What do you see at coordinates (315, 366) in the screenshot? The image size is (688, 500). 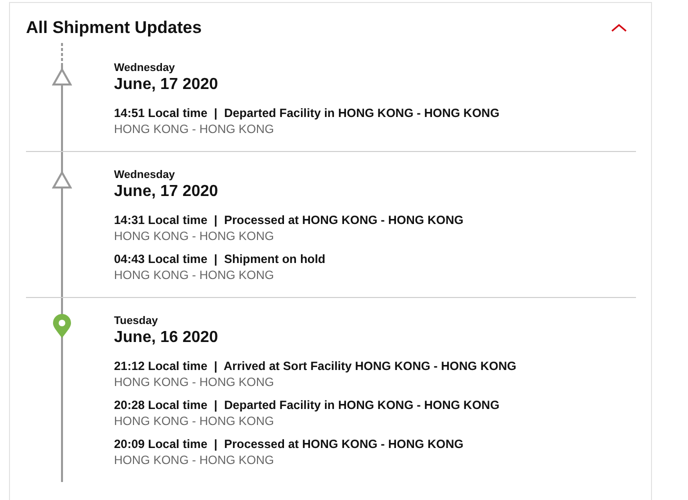 I see `event-summary: 21:12 Local time | Arrived at Sort Facility HONG KONG - HONG KONG` at bounding box center [315, 366].